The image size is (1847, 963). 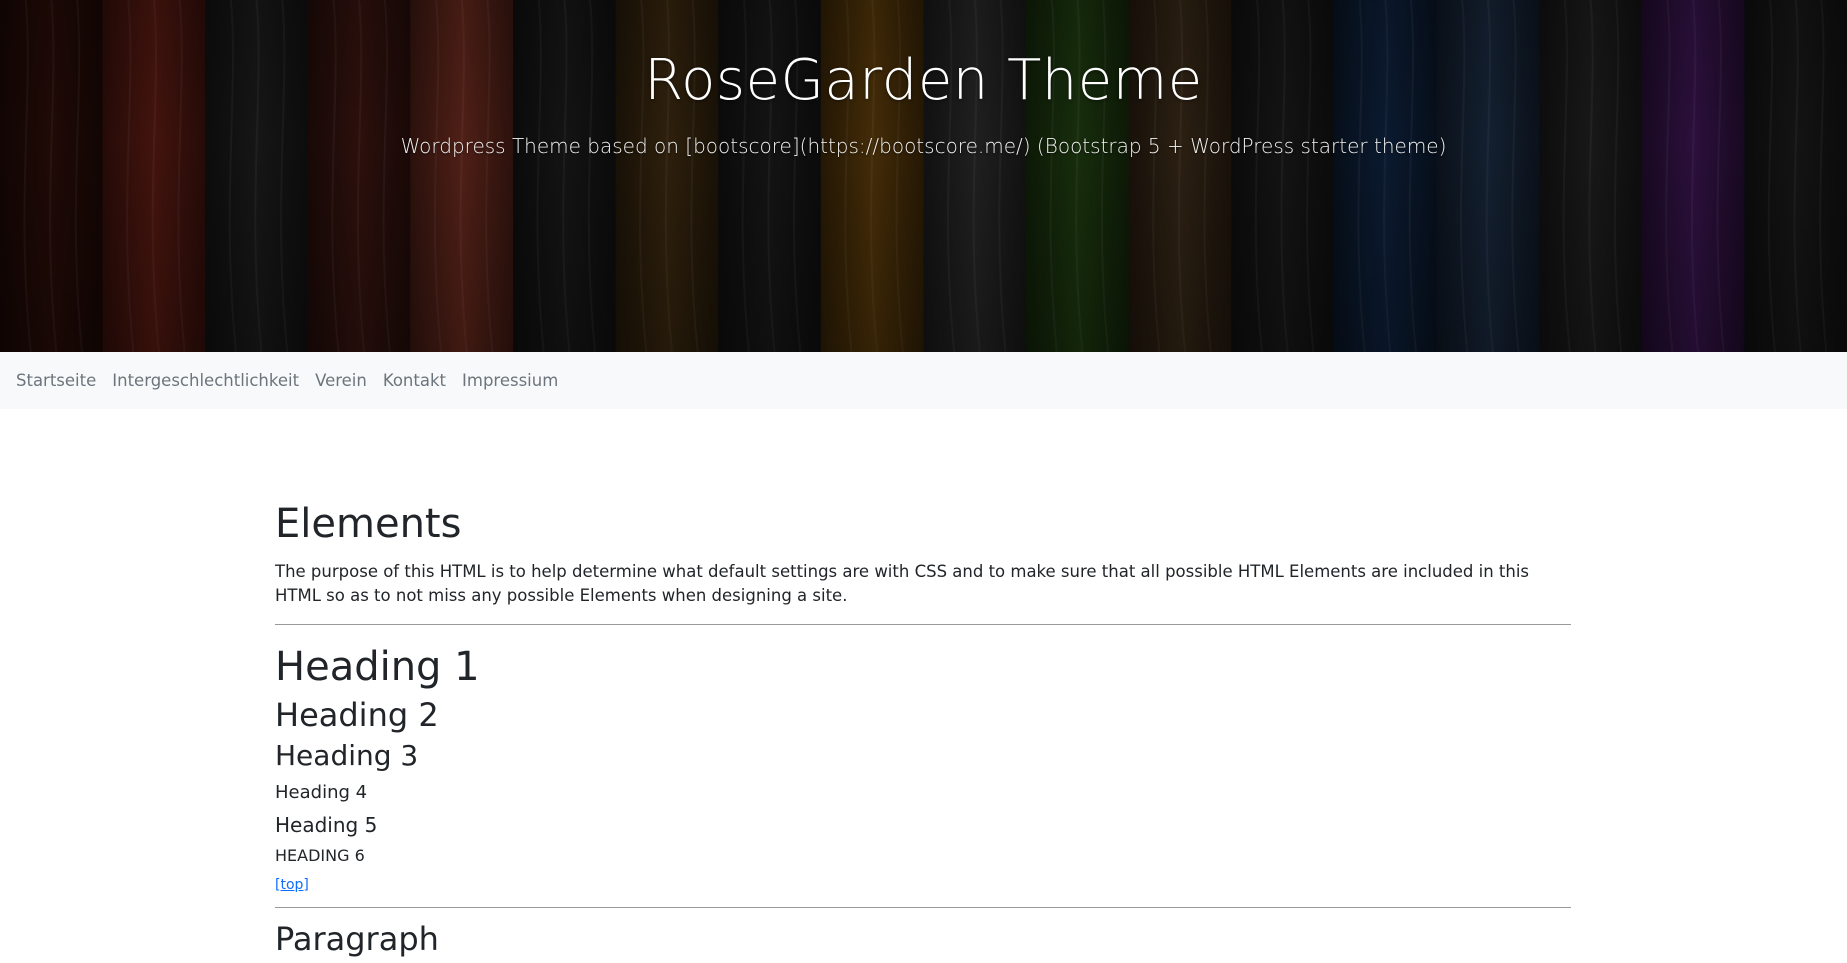 I want to click on nav-item-startseite: Startseite, so click(x=56, y=380).